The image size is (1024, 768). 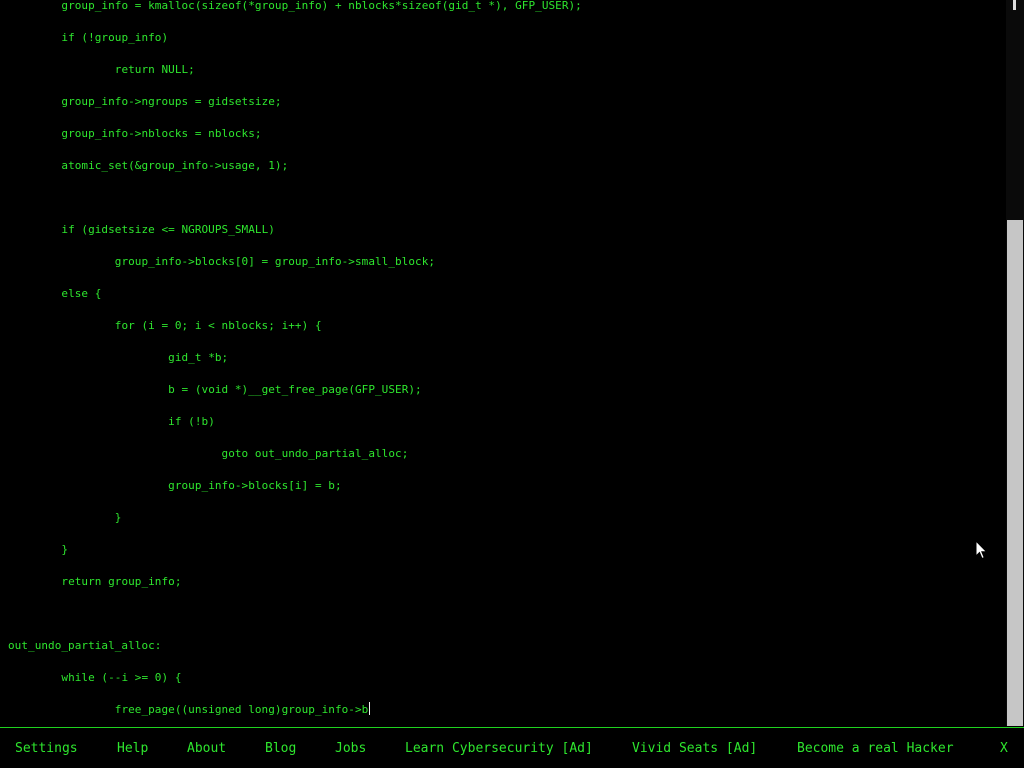 I want to click on code-line-current: free_page((unsigned long)group_info->b, so click(x=189, y=710).